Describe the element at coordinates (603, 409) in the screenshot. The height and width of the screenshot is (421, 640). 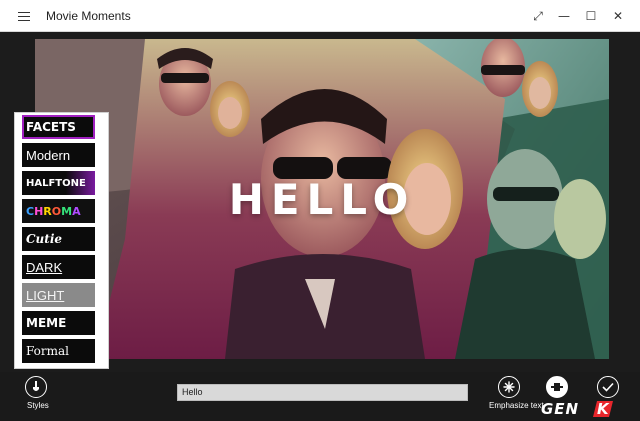
I see `svg-text: K` at that location.